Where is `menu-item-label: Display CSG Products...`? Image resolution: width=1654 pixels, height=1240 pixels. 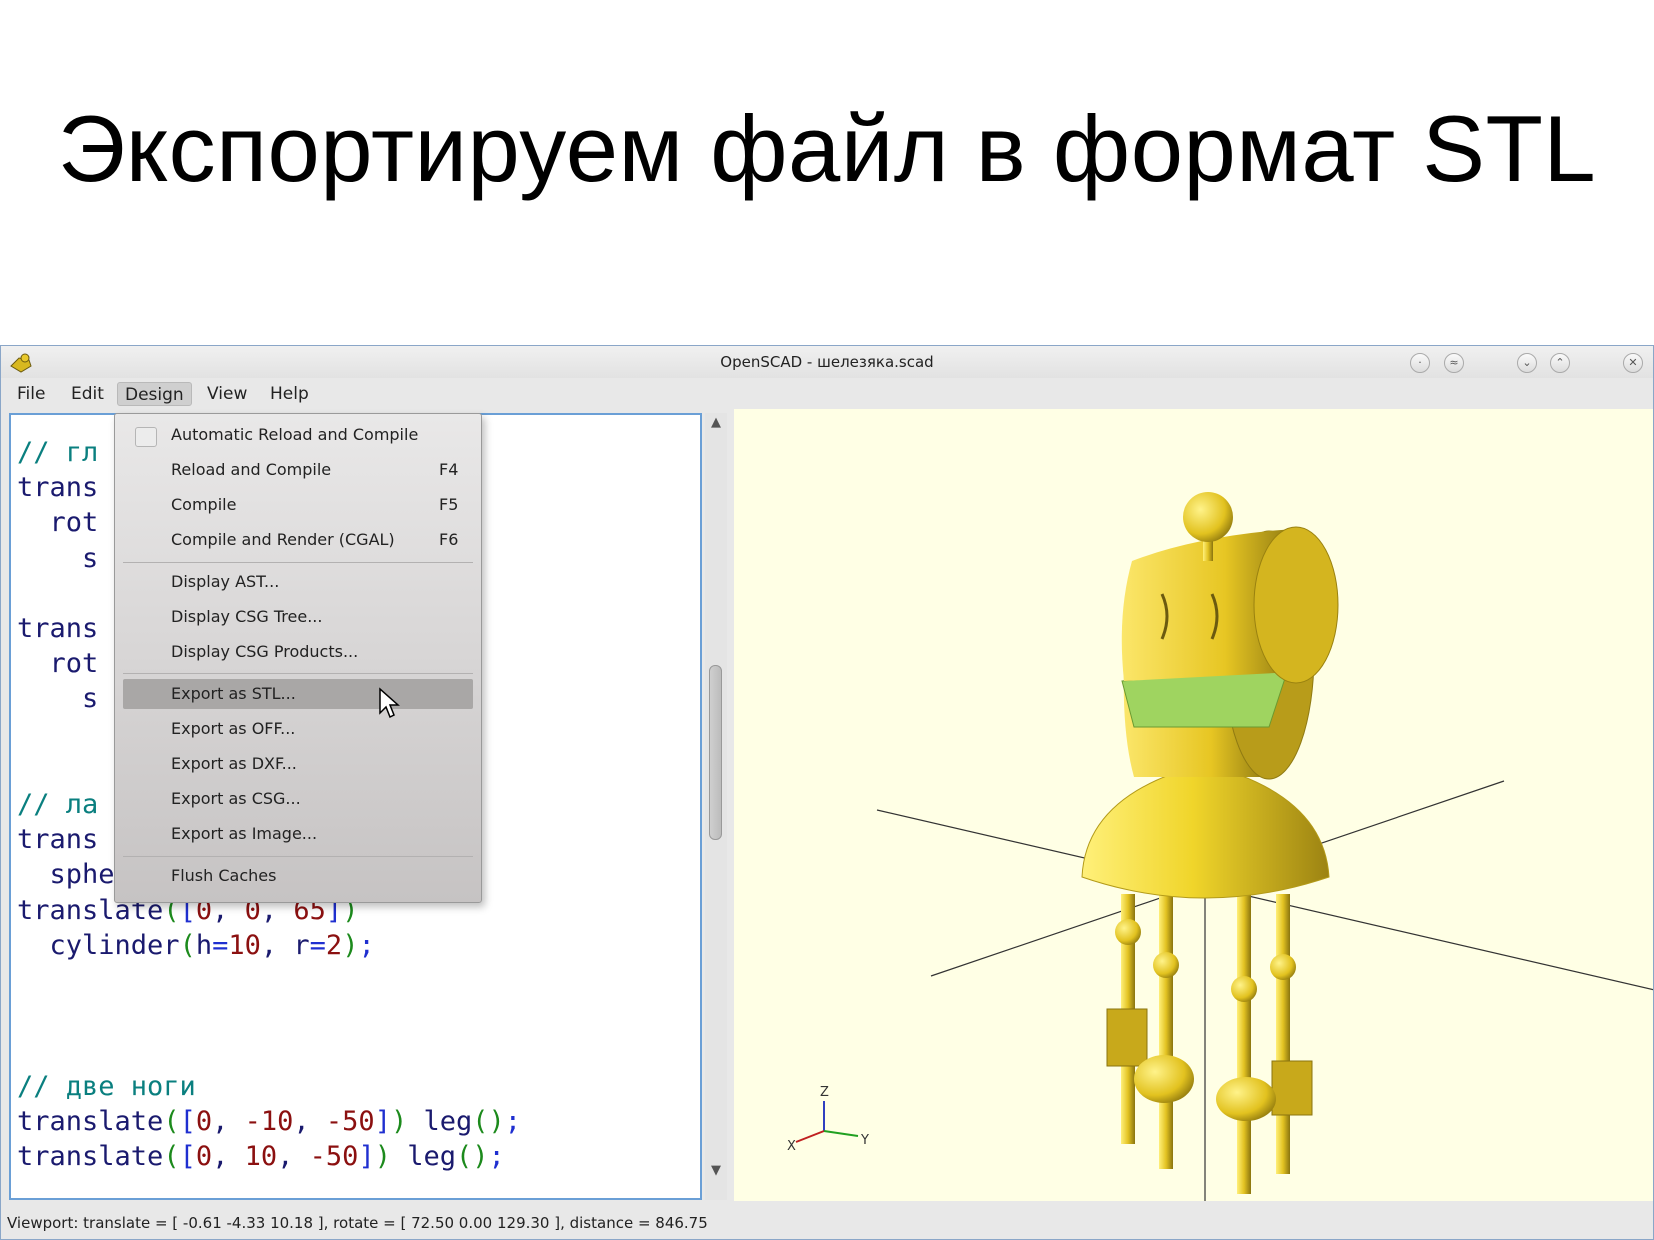 menu-item-label: Display CSG Products... is located at coordinates (265, 651).